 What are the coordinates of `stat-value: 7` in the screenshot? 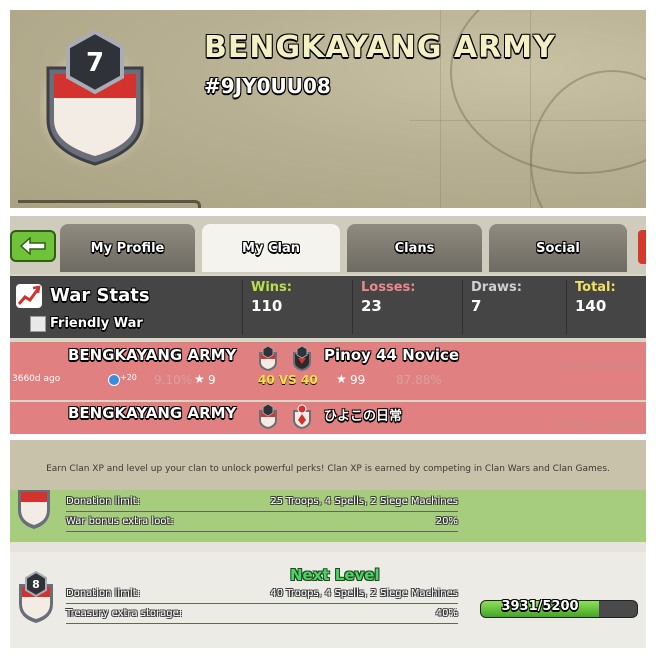 It's located at (476, 306).